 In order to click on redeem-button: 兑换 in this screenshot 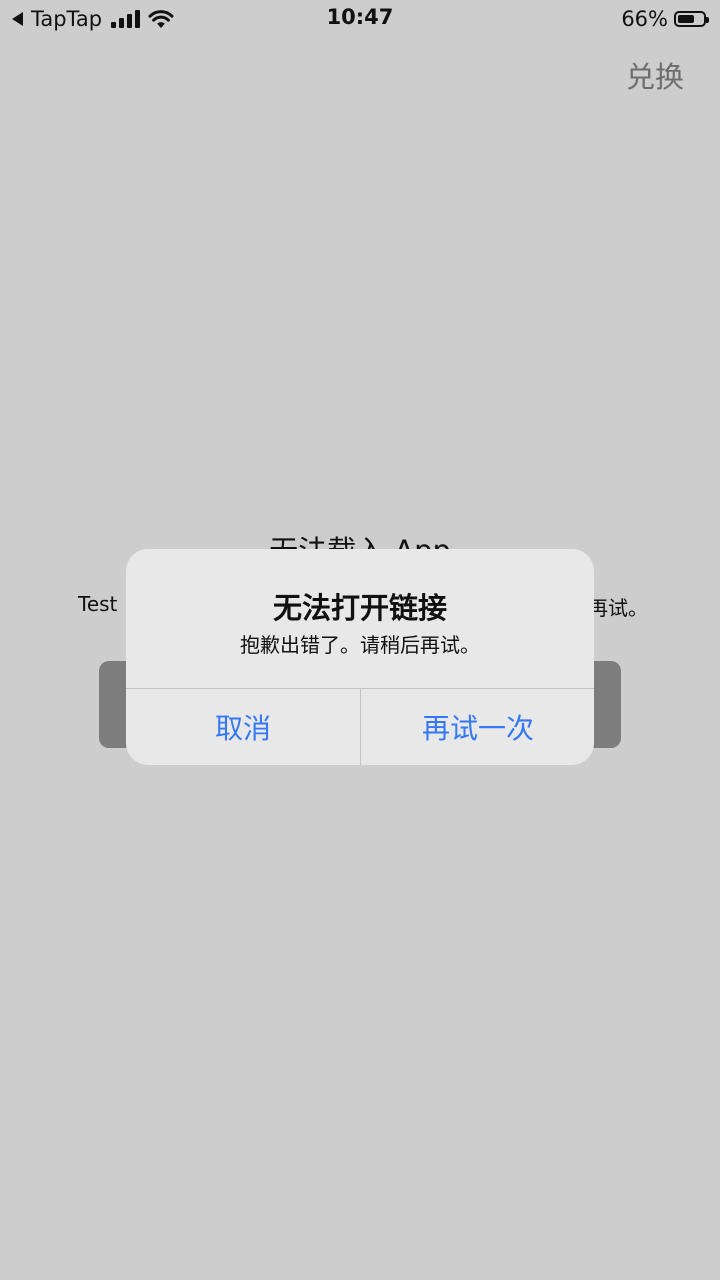, I will do `click(655, 75)`.